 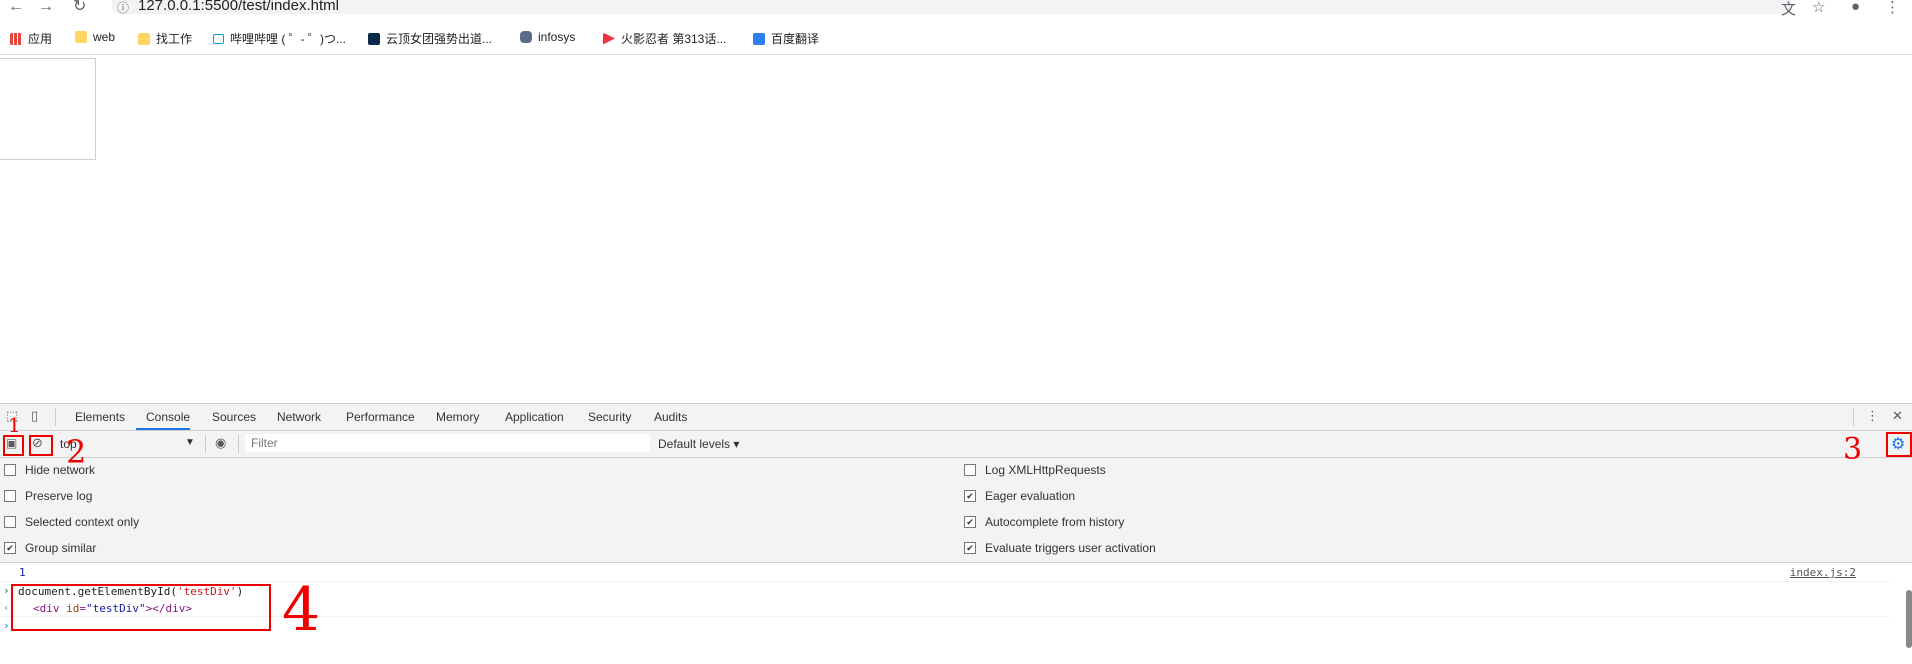 What do you see at coordinates (61, 548) in the screenshot?
I see `setting-label: Group similar` at bounding box center [61, 548].